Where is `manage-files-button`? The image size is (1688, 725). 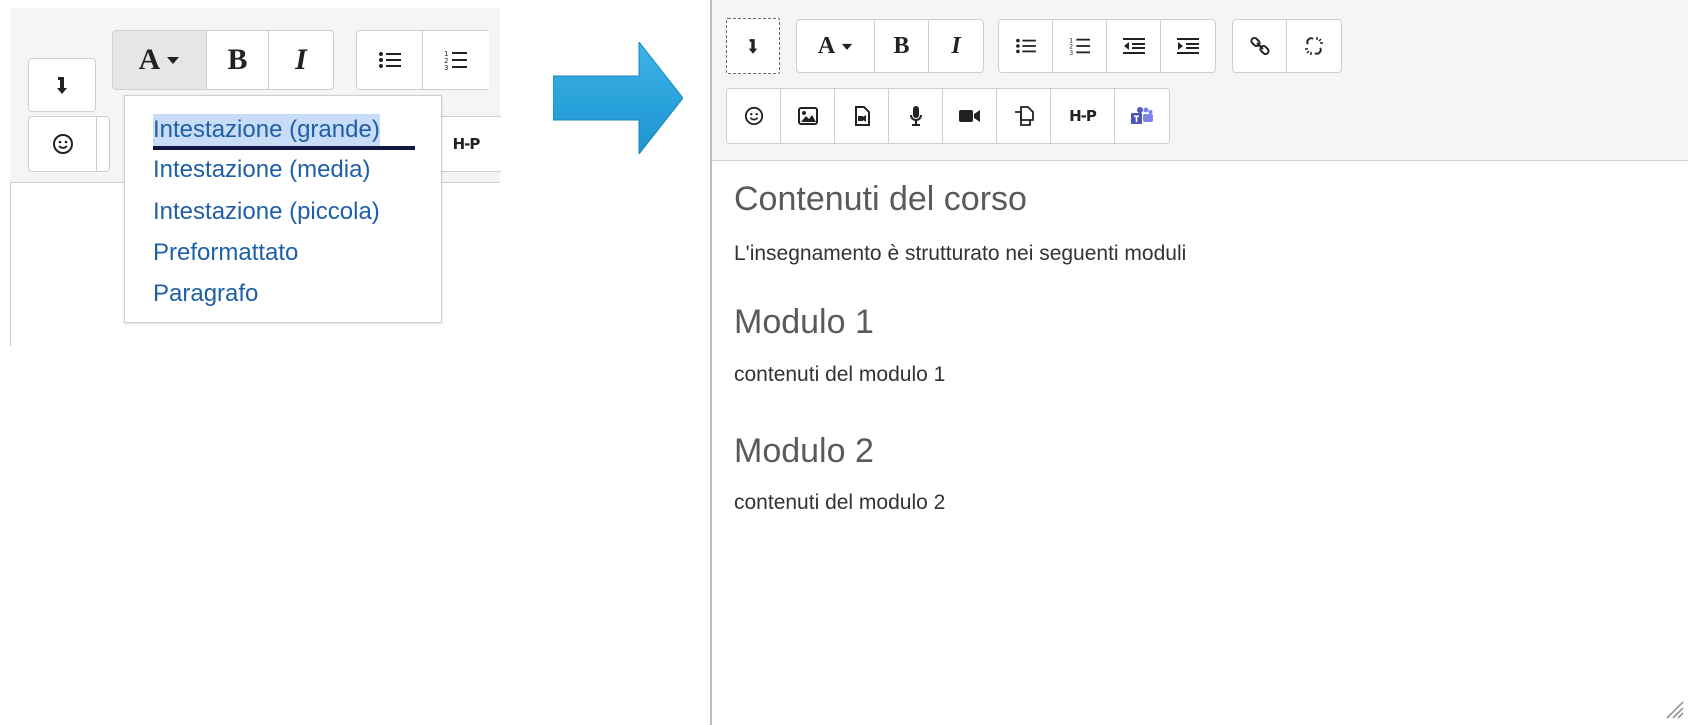 manage-files-button is located at coordinates (1024, 116).